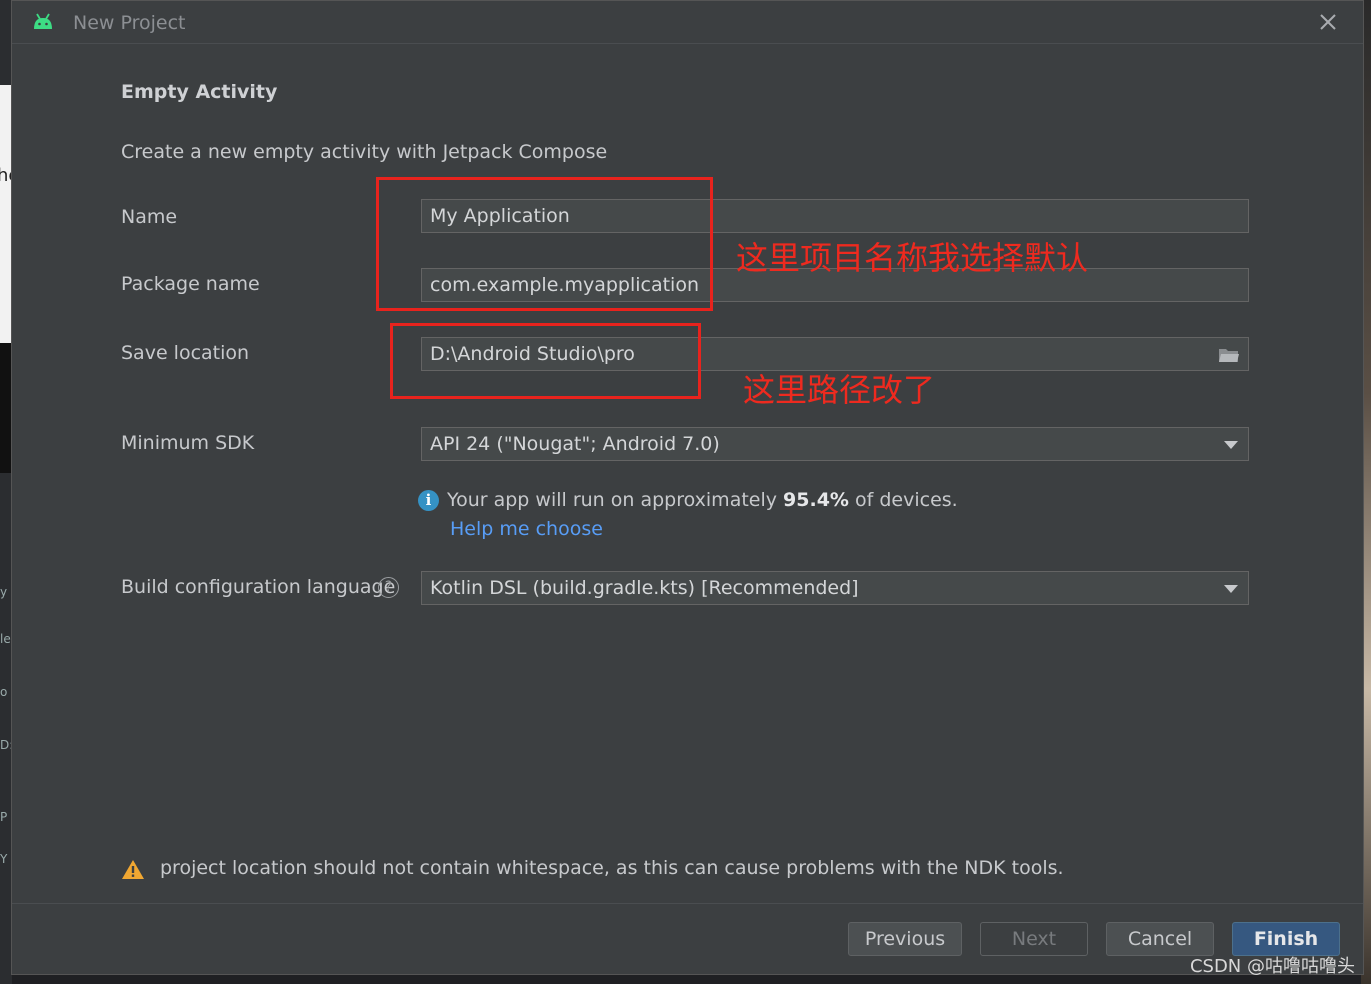  Describe the element at coordinates (687, 22) in the screenshot. I see `title-bar: New Project` at that location.